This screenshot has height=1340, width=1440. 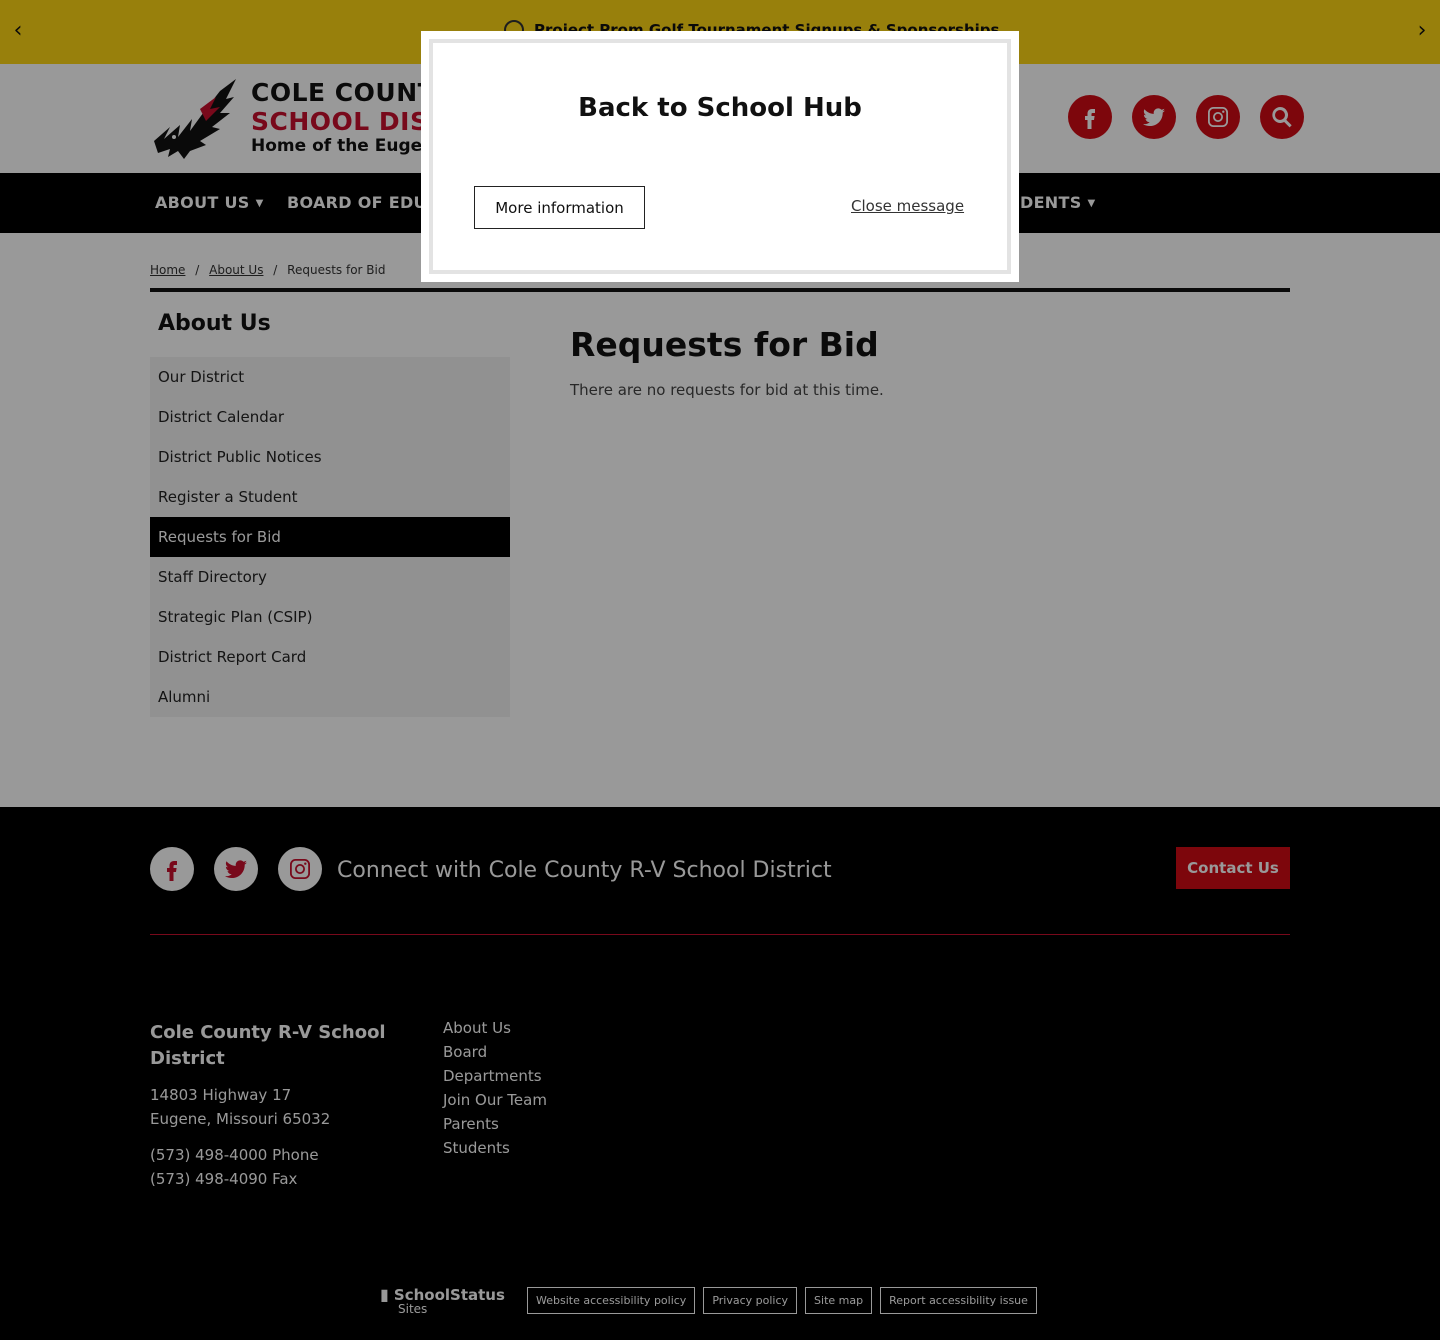 I want to click on close-message-link: Close message, so click(x=907, y=206).